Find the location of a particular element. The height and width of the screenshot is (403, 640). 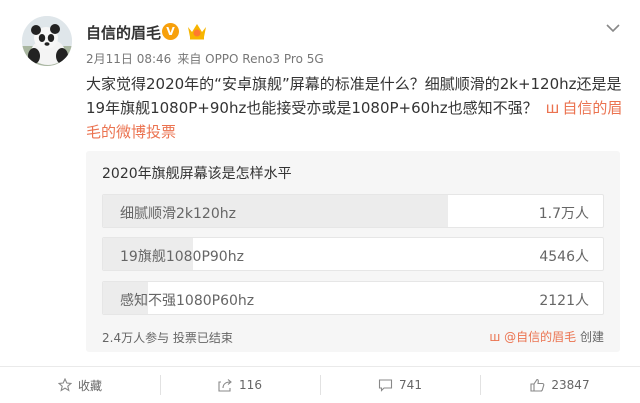

poll-icon: ш is located at coordinates (495, 337).